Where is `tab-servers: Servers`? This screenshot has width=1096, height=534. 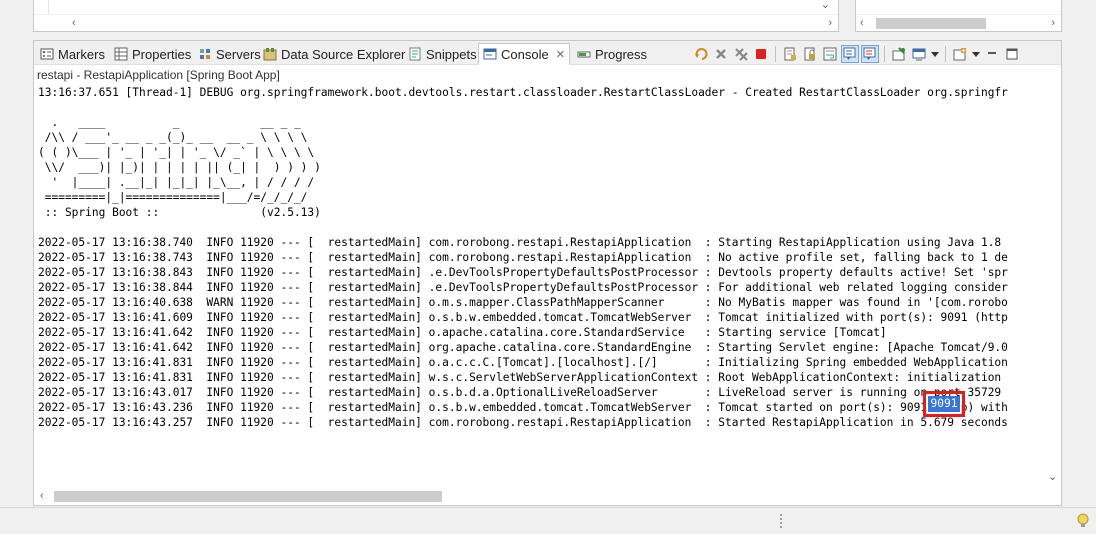 tab-servers: Servers is located at coordinates (229, 54).